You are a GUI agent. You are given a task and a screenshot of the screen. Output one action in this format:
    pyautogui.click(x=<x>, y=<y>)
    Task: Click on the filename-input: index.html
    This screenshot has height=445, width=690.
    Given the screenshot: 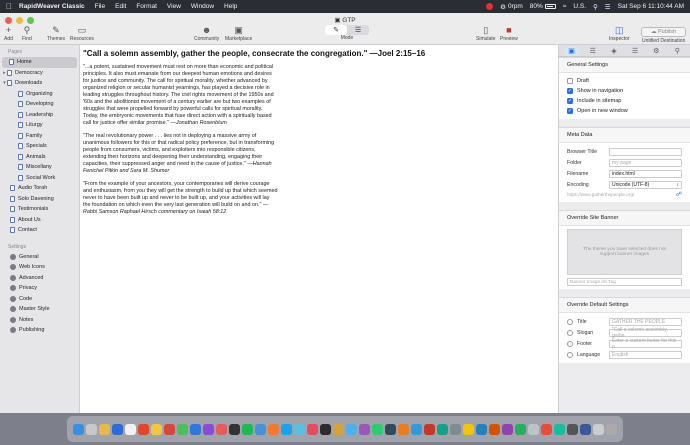 What is the action you would take?
    pyautogui.click(x=645, y=173)
    